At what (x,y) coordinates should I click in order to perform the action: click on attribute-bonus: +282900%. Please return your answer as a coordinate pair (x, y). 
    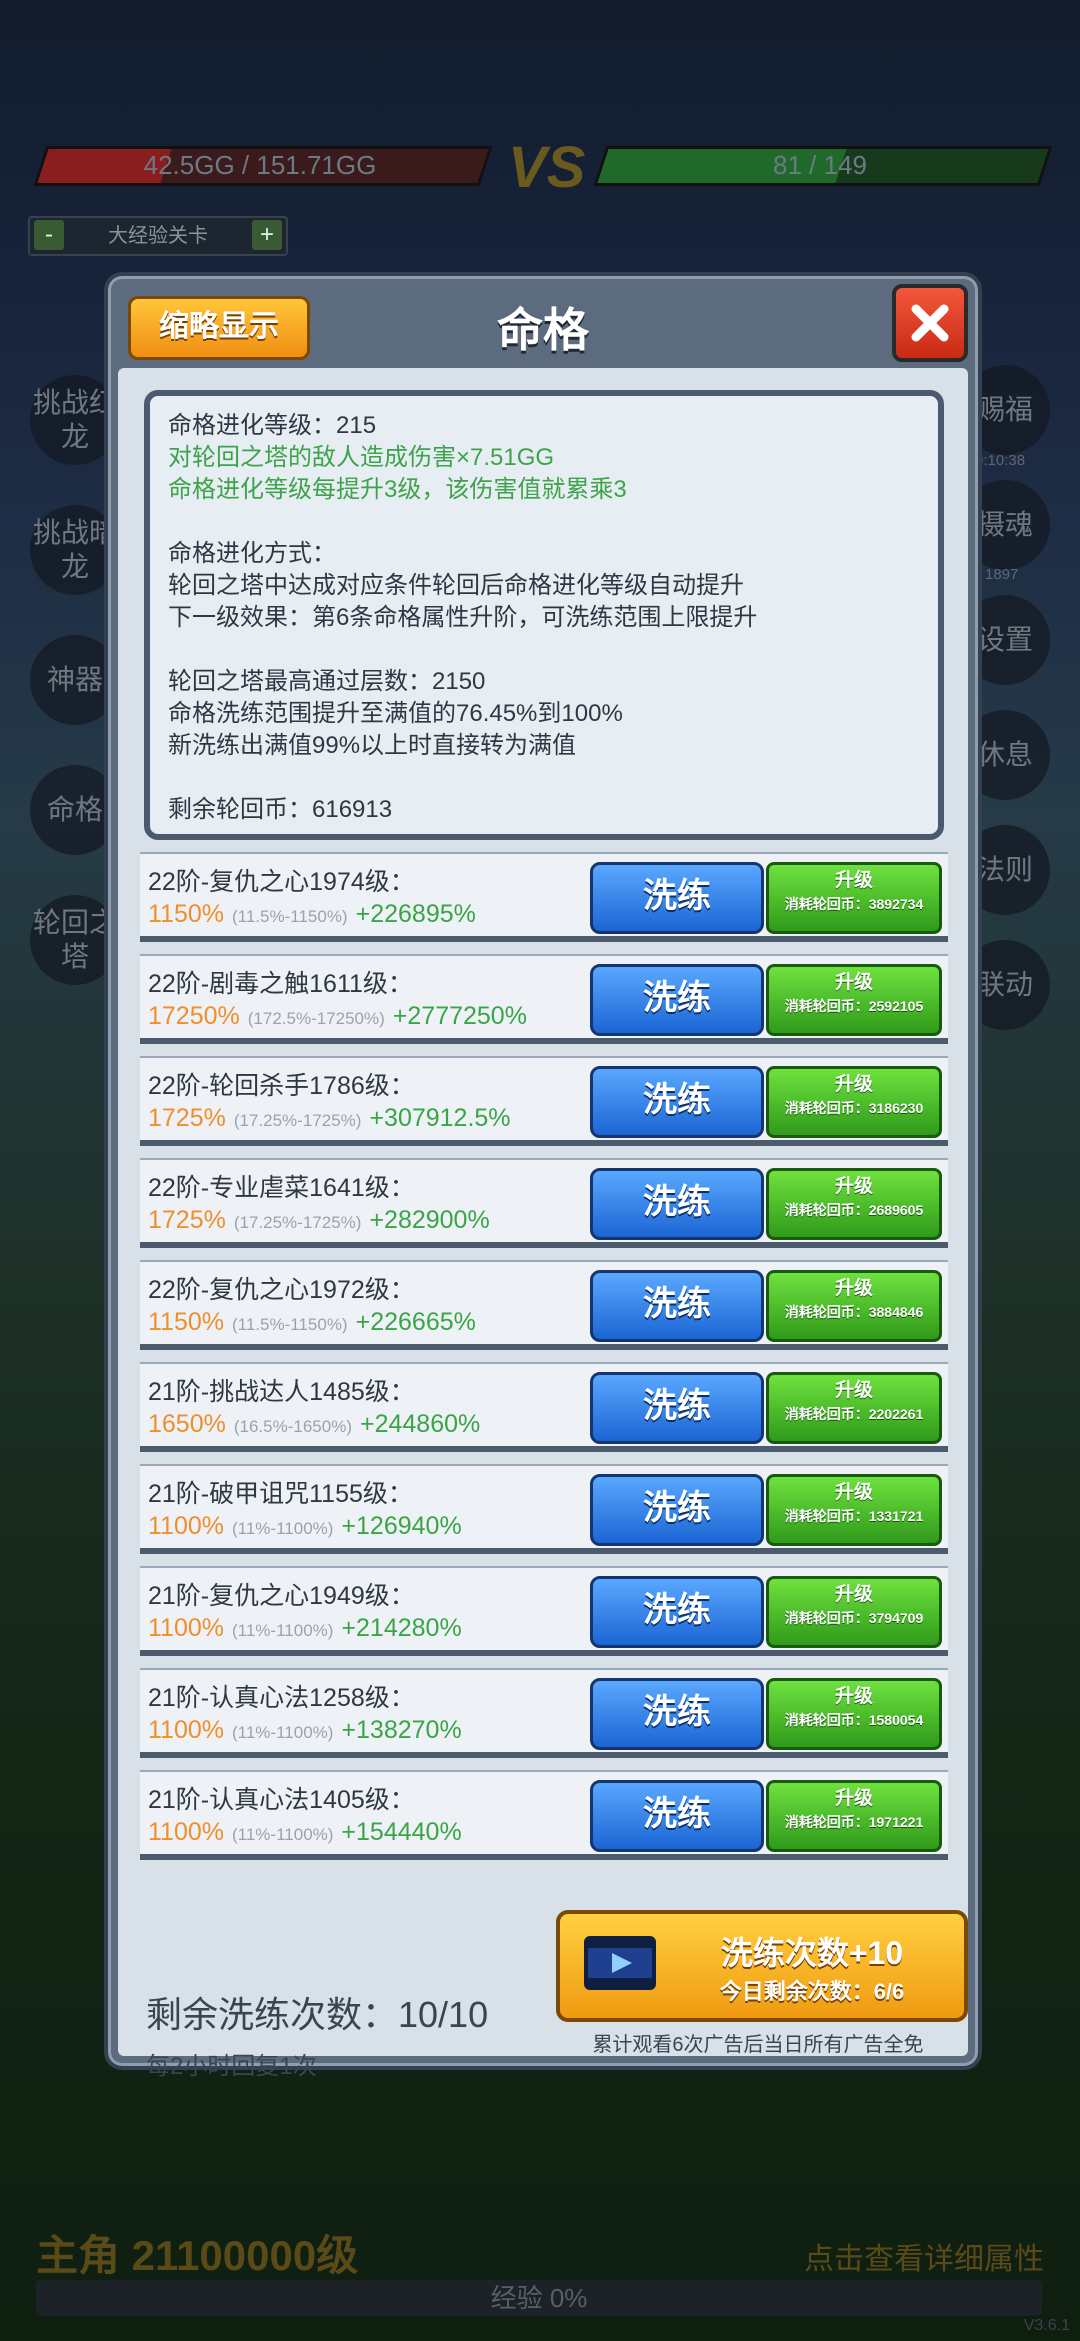
    Looking at the image, I should click on (429, 1220).